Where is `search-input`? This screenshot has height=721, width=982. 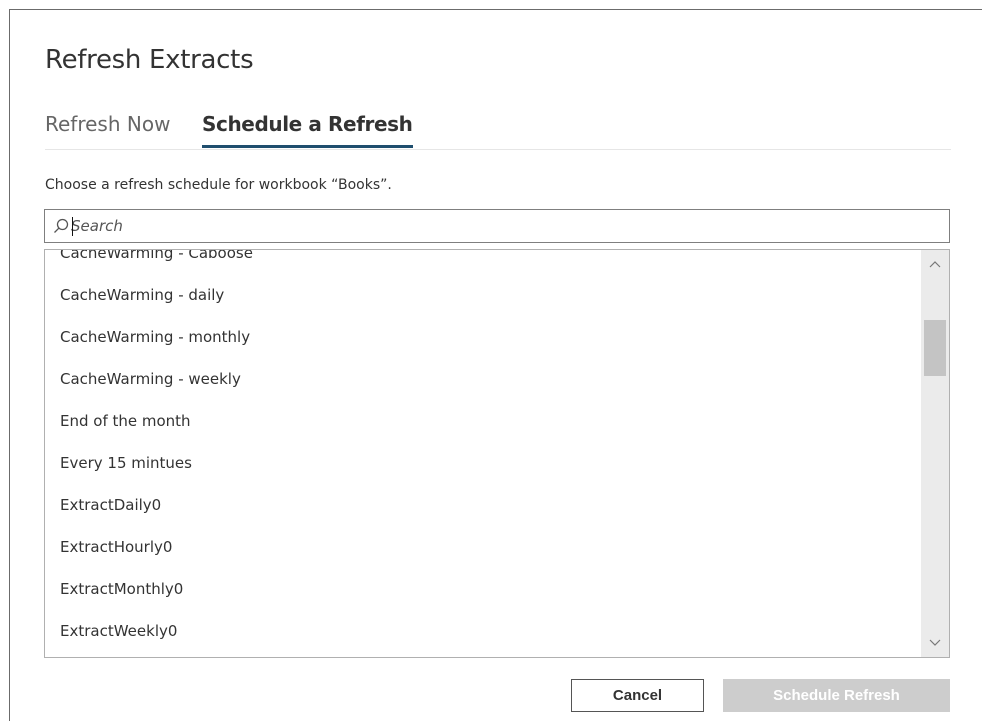 search-input is located at coordinates (501, 226).